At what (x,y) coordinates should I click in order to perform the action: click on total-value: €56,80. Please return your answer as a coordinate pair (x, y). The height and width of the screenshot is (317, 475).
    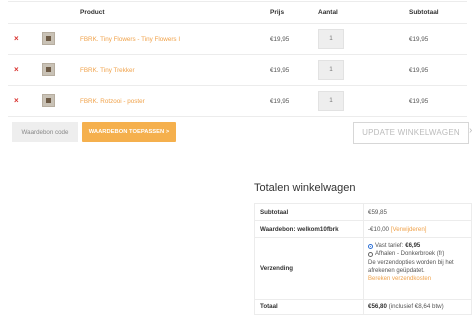
    Looking at the image, I should click on (377, 306).